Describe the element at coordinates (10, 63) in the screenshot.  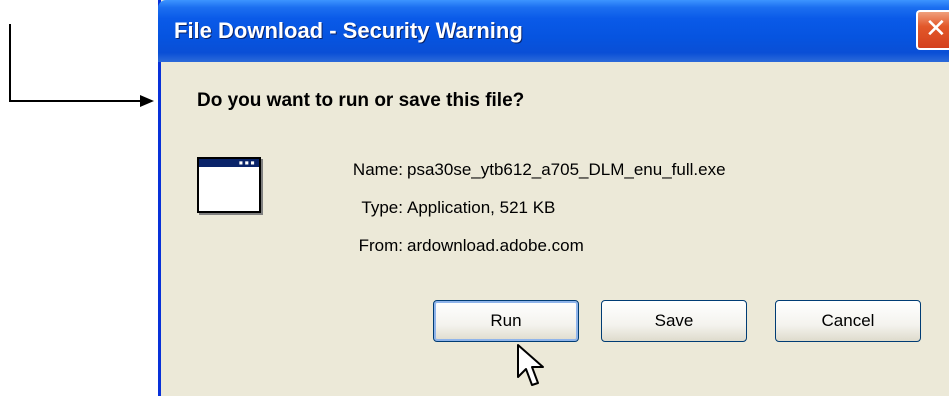
I see `annotation-arrow-vertical-line` at that location.